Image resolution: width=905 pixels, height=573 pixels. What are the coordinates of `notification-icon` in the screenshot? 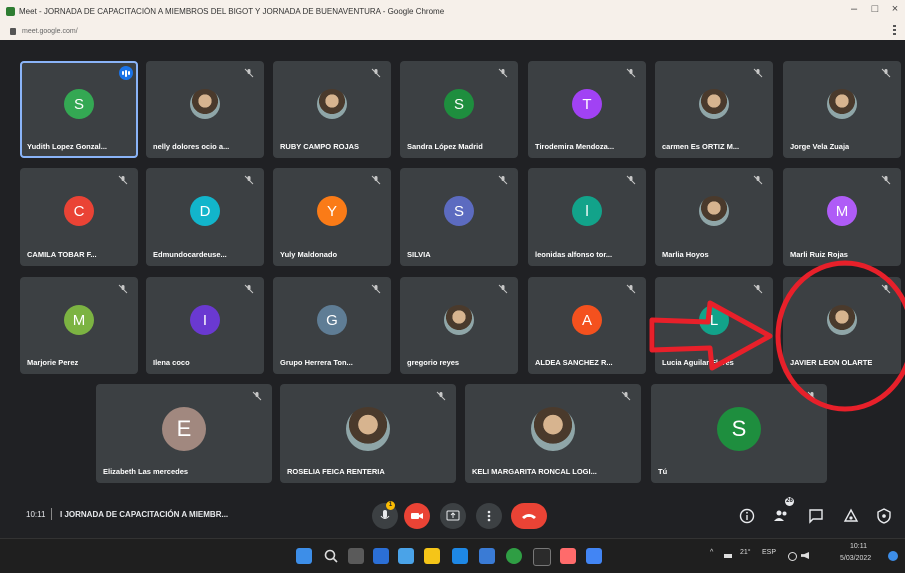 It's located at (893, 556).